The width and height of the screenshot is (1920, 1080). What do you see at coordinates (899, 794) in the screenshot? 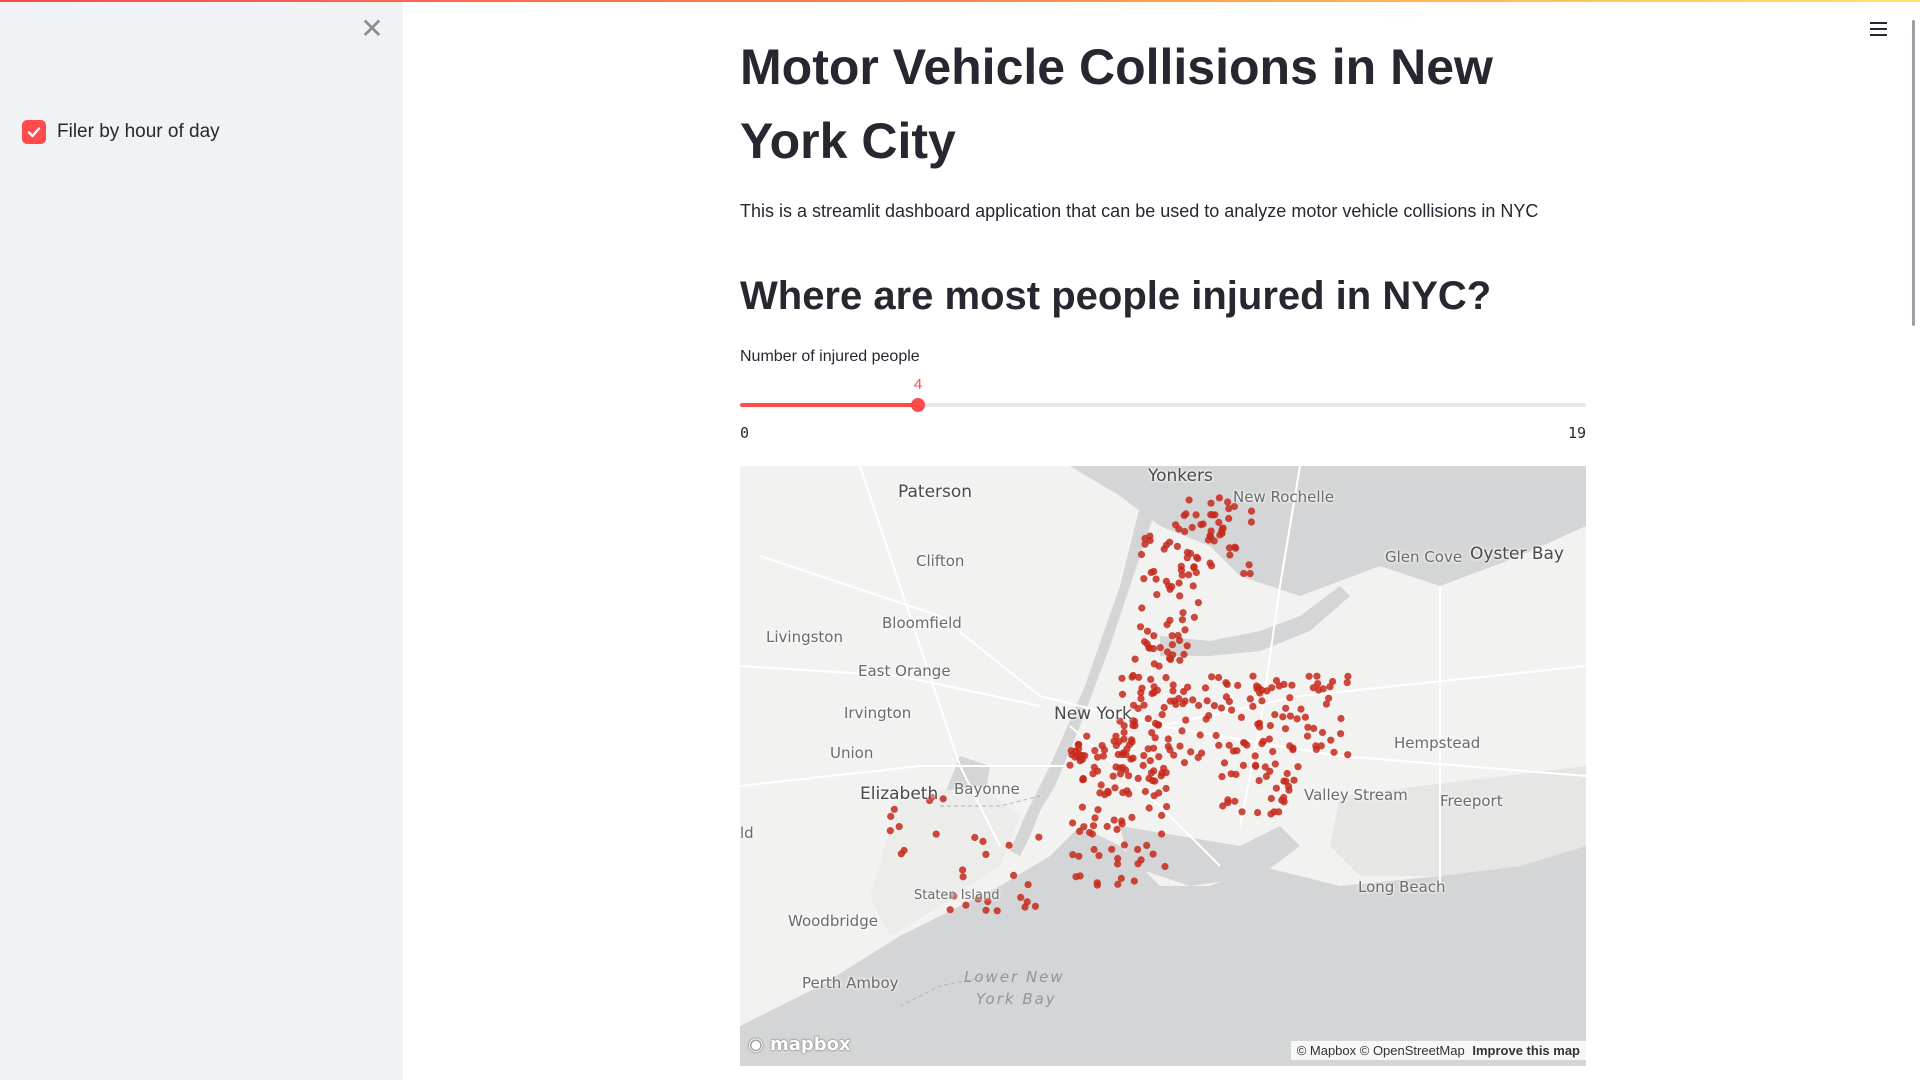
I see `map-label-elizabeth: Elizabeth` at bounding box center [899, 794].